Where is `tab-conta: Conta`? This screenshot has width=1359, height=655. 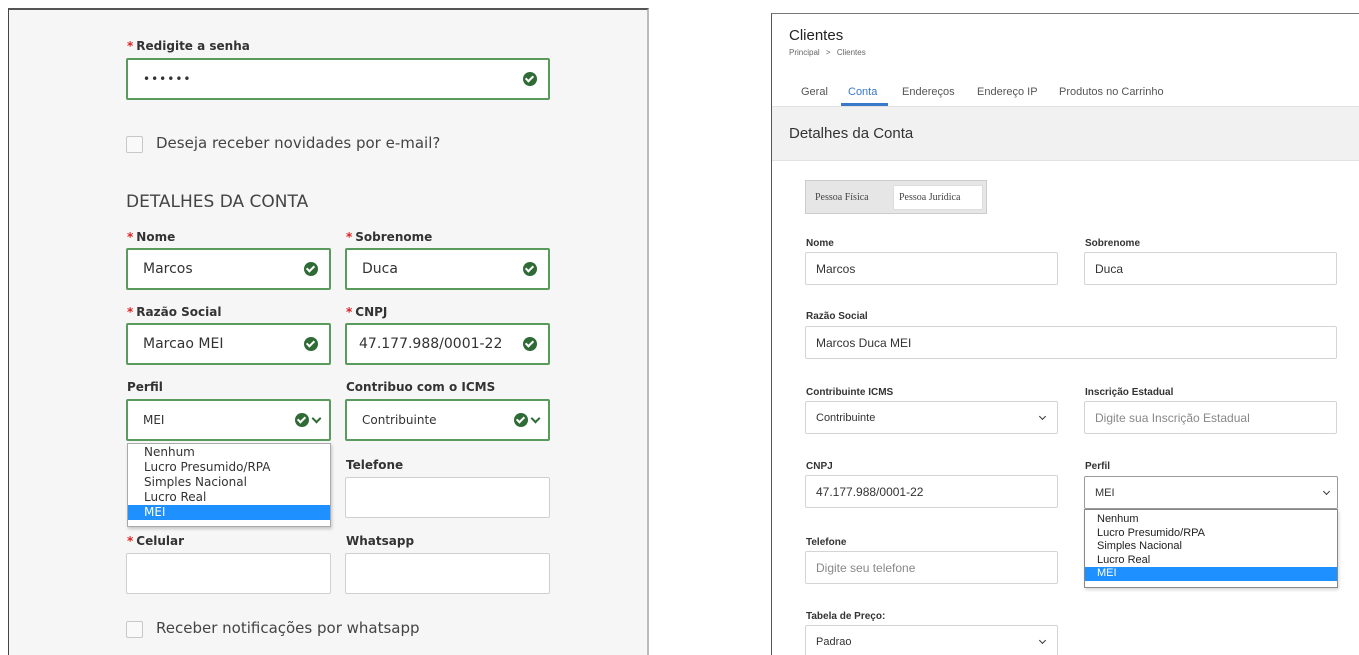
tab-conta: Conta is located at coordinates (862, 92).